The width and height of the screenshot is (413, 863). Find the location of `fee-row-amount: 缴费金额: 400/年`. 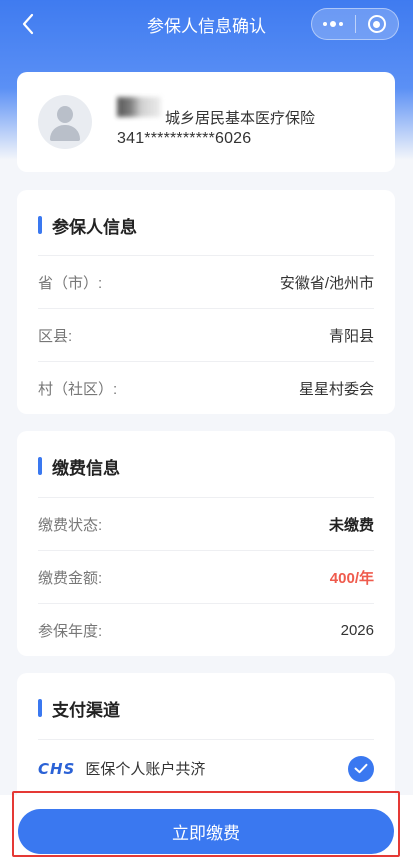

fee-row-amount: 缴费金额: 400/年 is located at coordinates (206, 576).